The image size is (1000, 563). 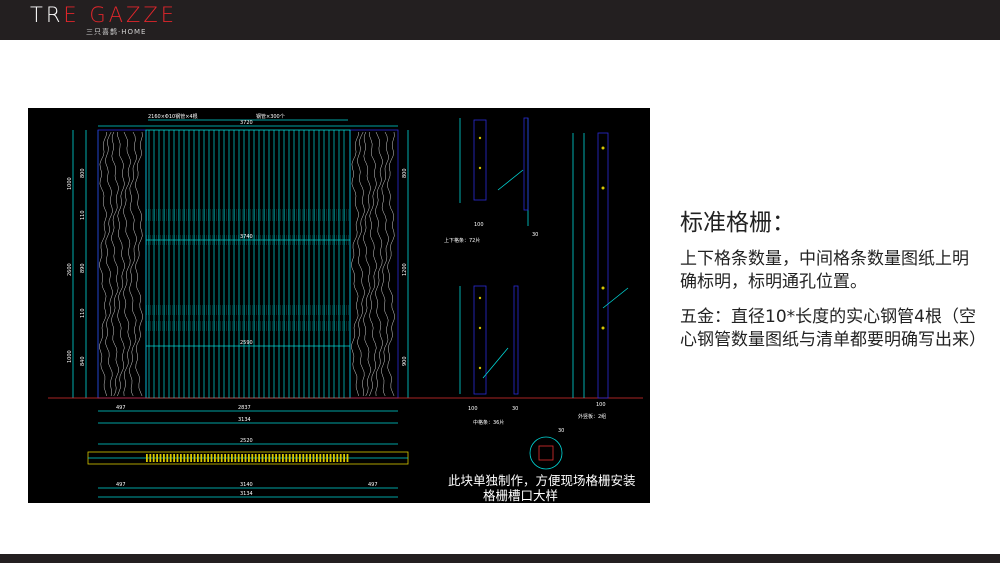 I want to click on dim-plan-3: 497, so click(x=373, y=485).